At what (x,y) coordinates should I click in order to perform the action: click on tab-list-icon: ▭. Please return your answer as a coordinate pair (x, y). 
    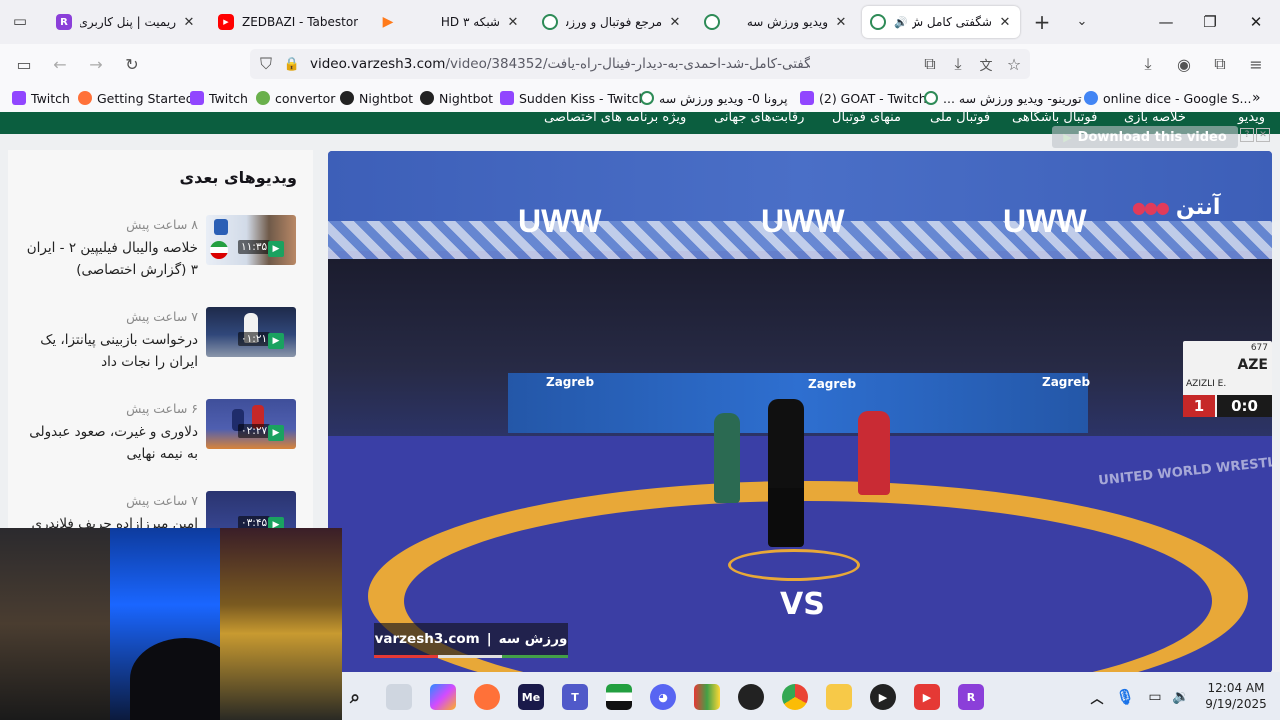
    Looking at the image, I should click on (20, 22).